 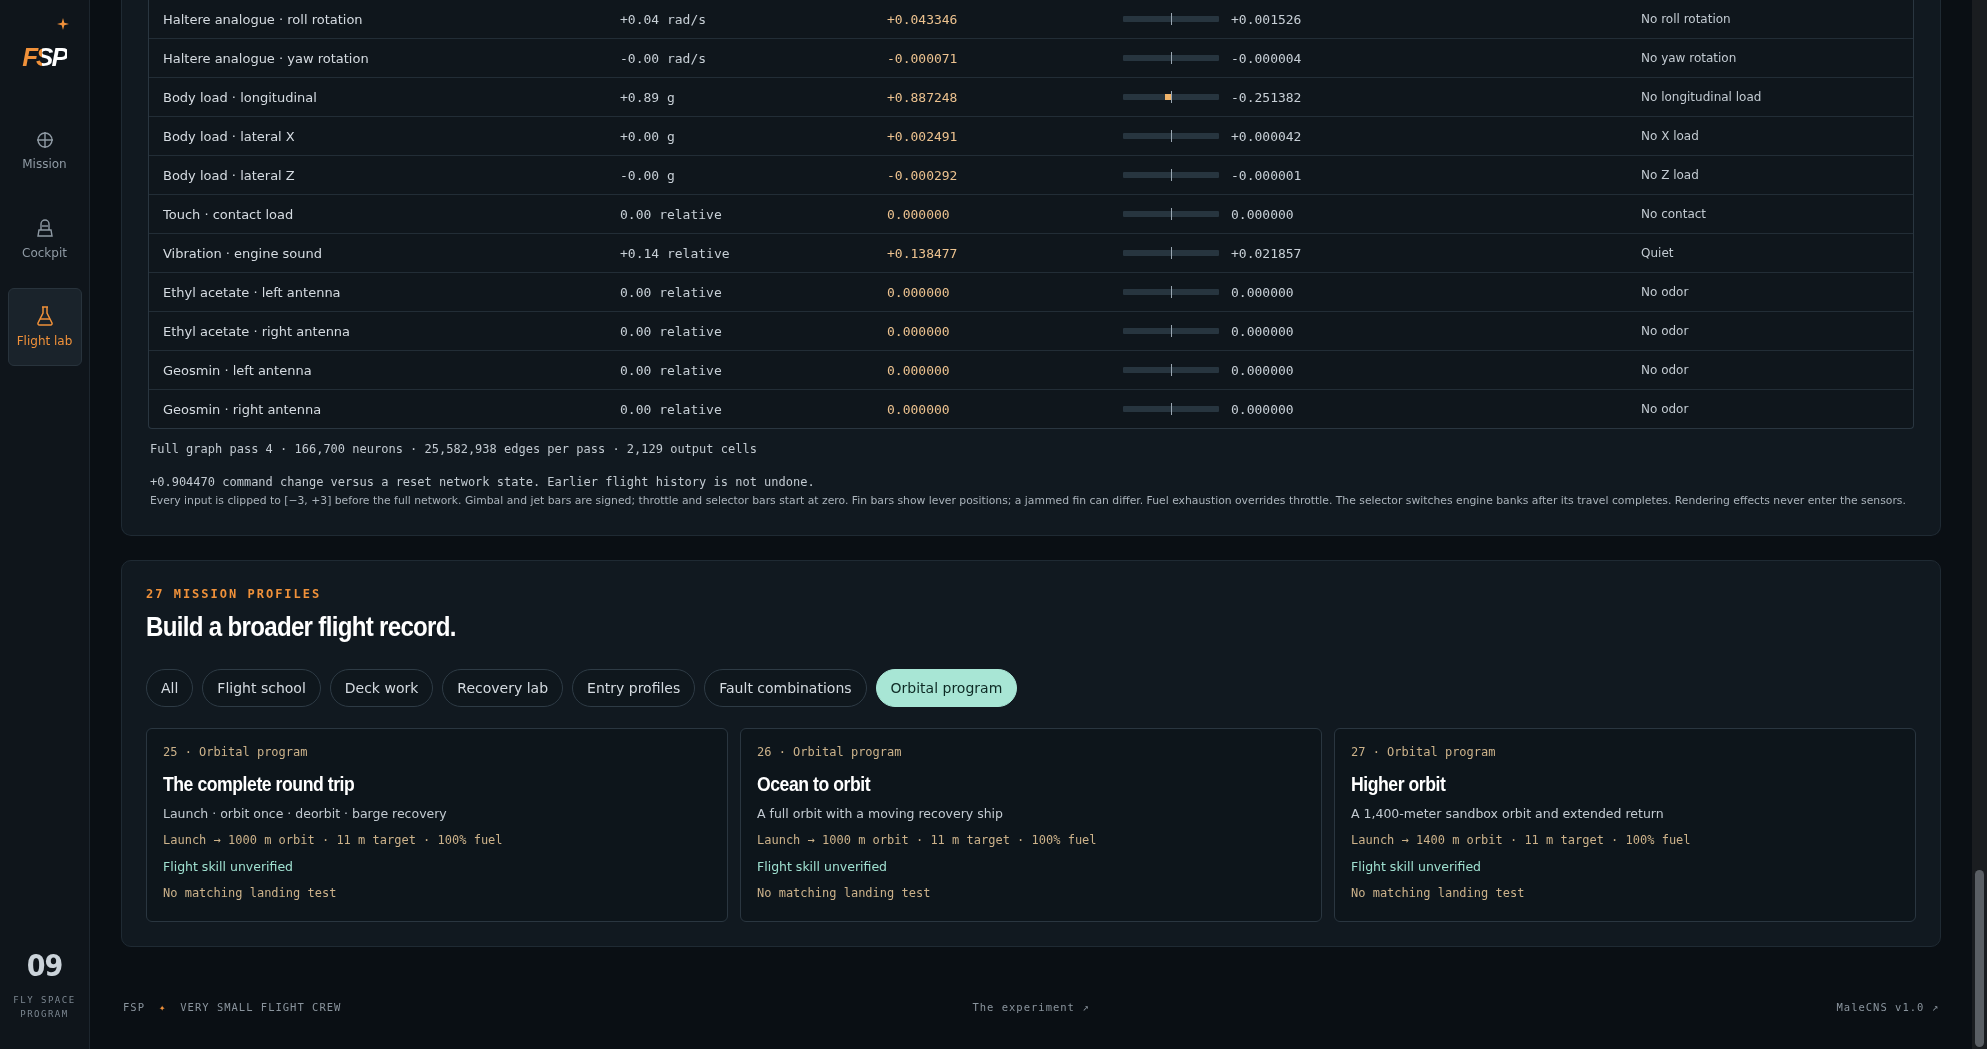 What do you see at coordinates (1266, 19) in the screenshot?
I see `output-value: +0.001526` at bounding box center [1266, 19].